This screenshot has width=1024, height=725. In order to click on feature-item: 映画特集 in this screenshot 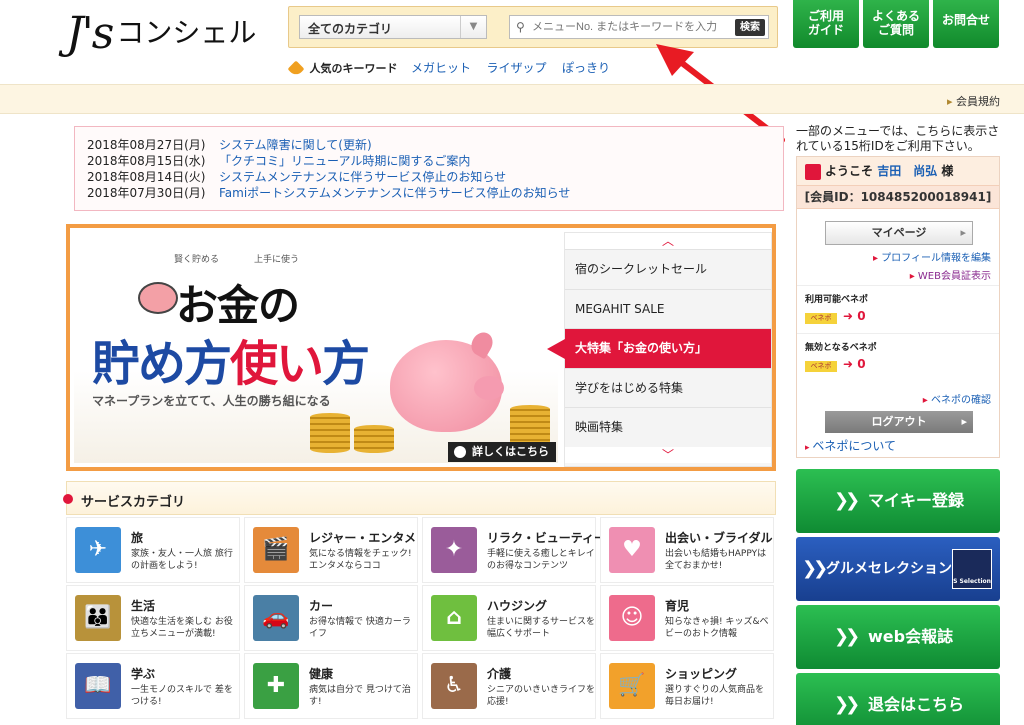, I will do `click(668, 427)`.